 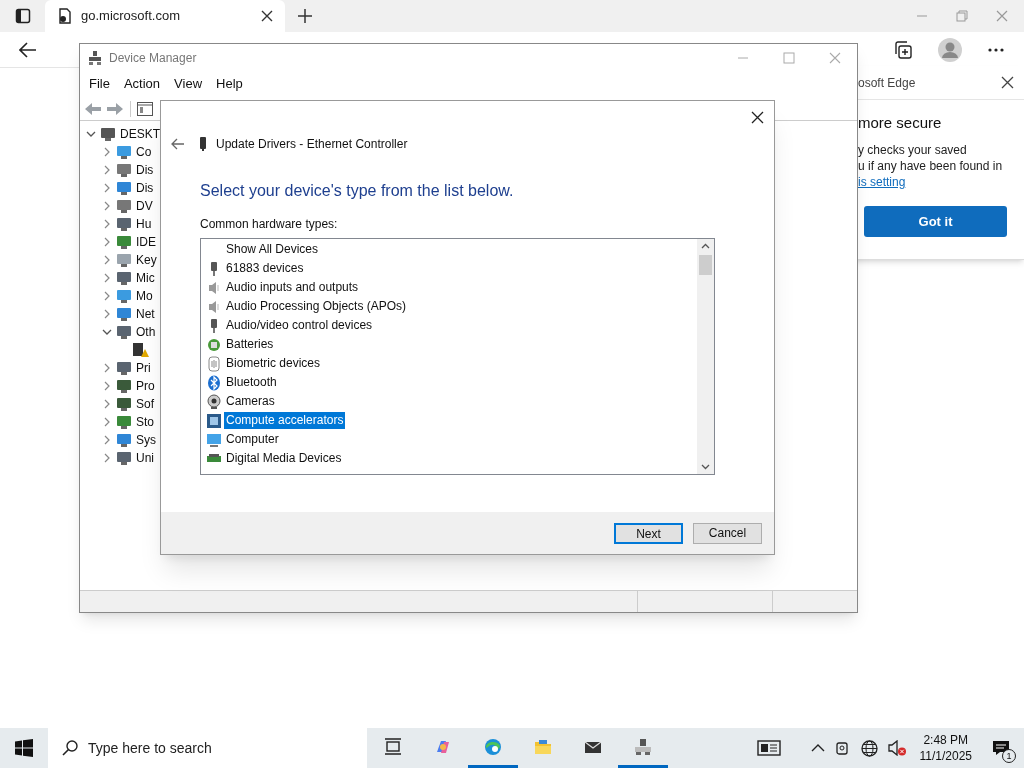 What do you see at coordinates (292, 287) in the screenshot?
I see `list-item: Audio inputs and outputs` at bounding box center [292, 287].